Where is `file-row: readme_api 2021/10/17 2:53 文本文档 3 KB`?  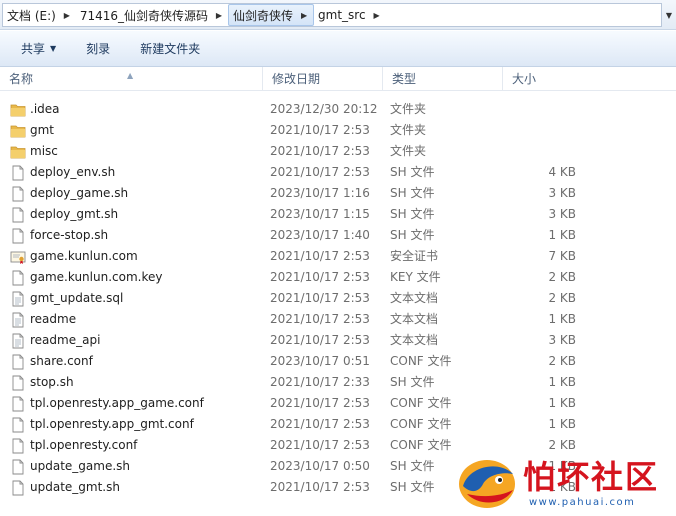 file-row: readme_api 2021/10/17 2:53 文本文档 3 KB is located at coordinates (338, 340).